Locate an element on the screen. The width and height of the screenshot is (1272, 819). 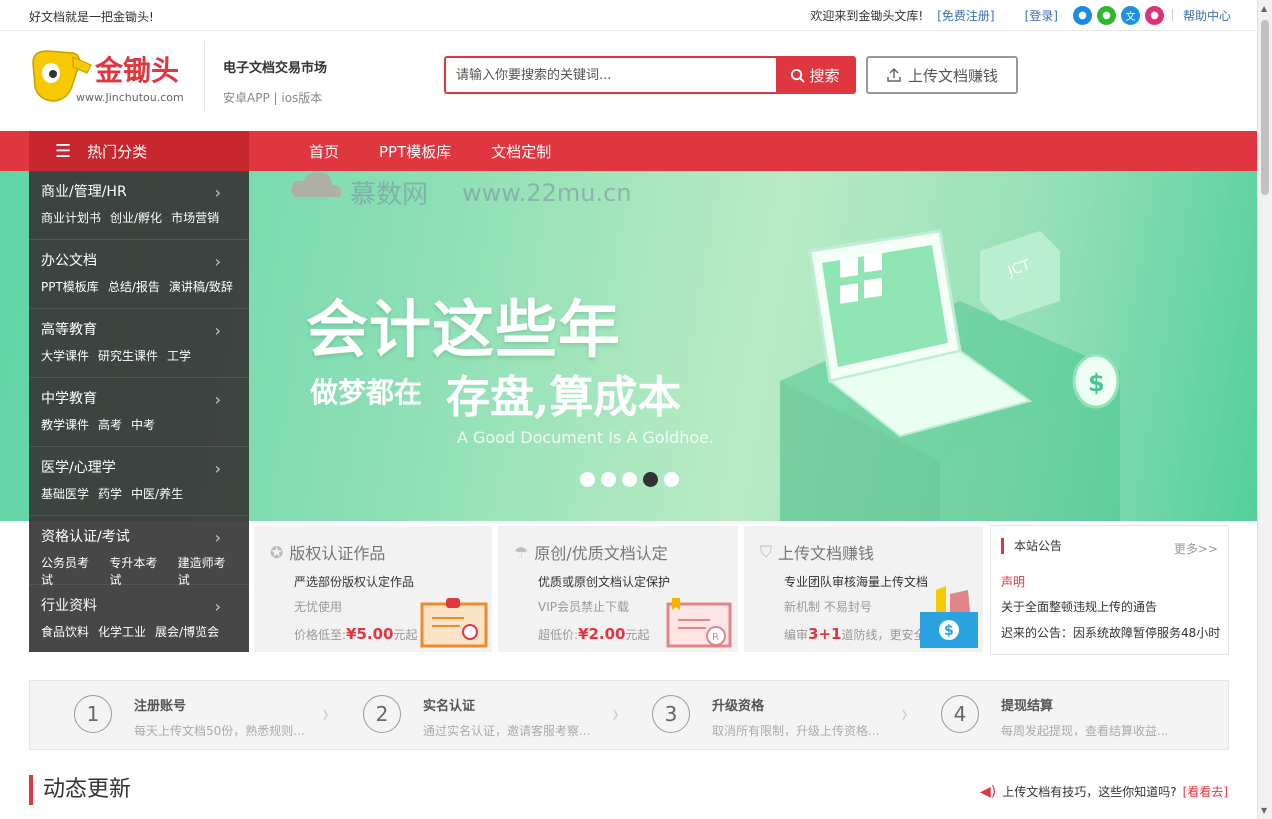
category-item: 资格认证/考试 › 公务员考试 专升本考试 建造师考试 is located at coordinates (139, 552).